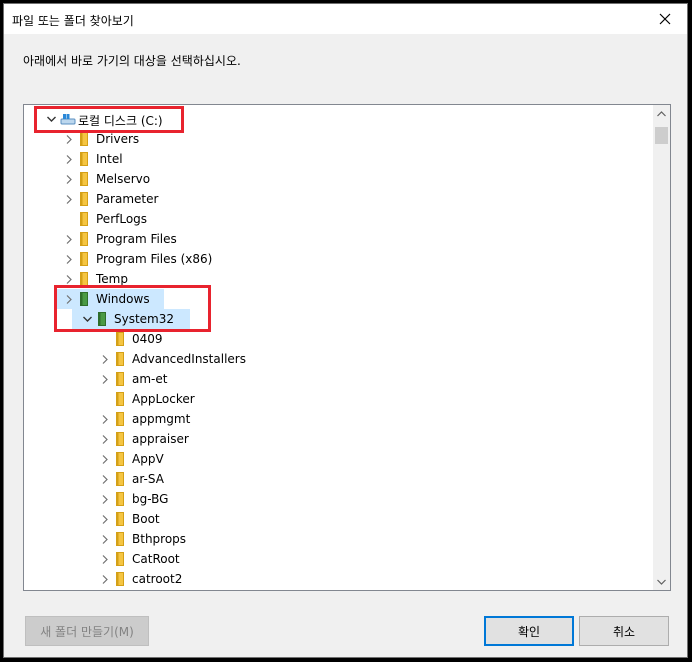  Describe the element at coordinates (118, 139) in the screenshot. I see `tree-item-label: Drivers` at that location.